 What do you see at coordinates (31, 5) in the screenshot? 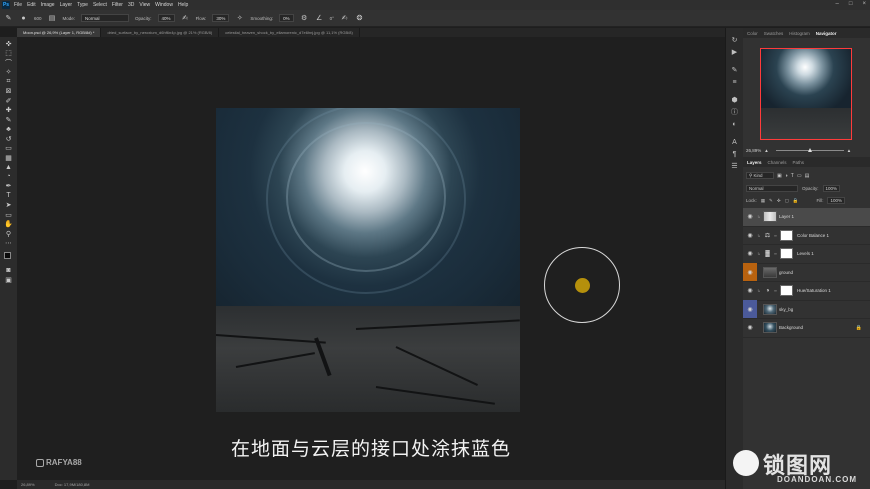
I see `menu-edit: Edit` at bounding box center [31, 5].